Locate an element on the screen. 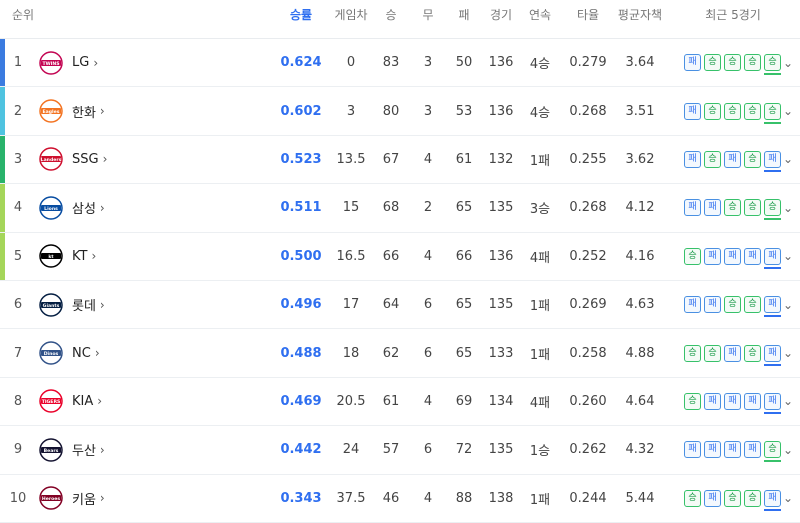 This screenshot has height=523, width=800. avg-cell: 0.262 is located at coordinates (588, 450).